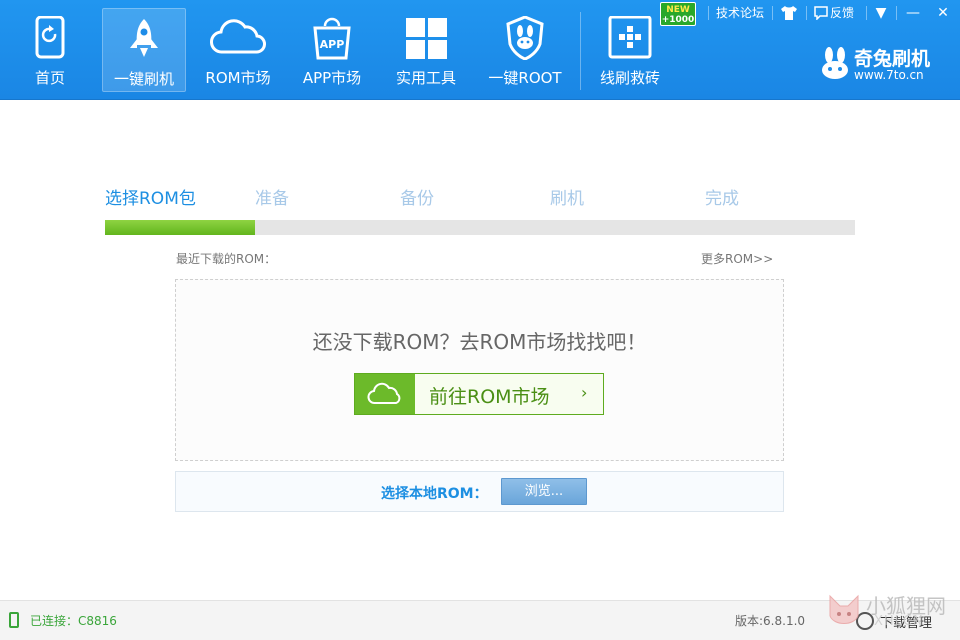 This screenshot has width=960, height=640. I want to click on nav-label: 一键刷机, so click(143, 79).